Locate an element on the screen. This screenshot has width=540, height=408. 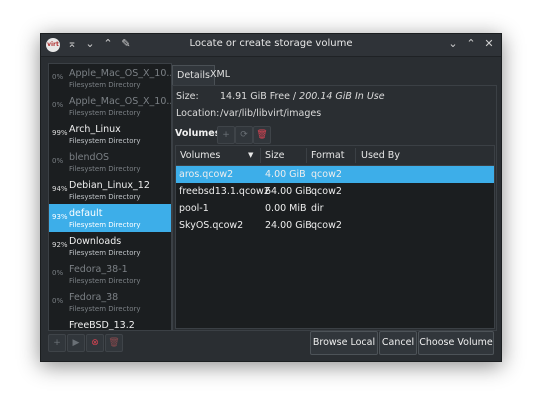
pool-item: 99% Arch_Linux Filesystem Directory is located at coordinates (110, 134).